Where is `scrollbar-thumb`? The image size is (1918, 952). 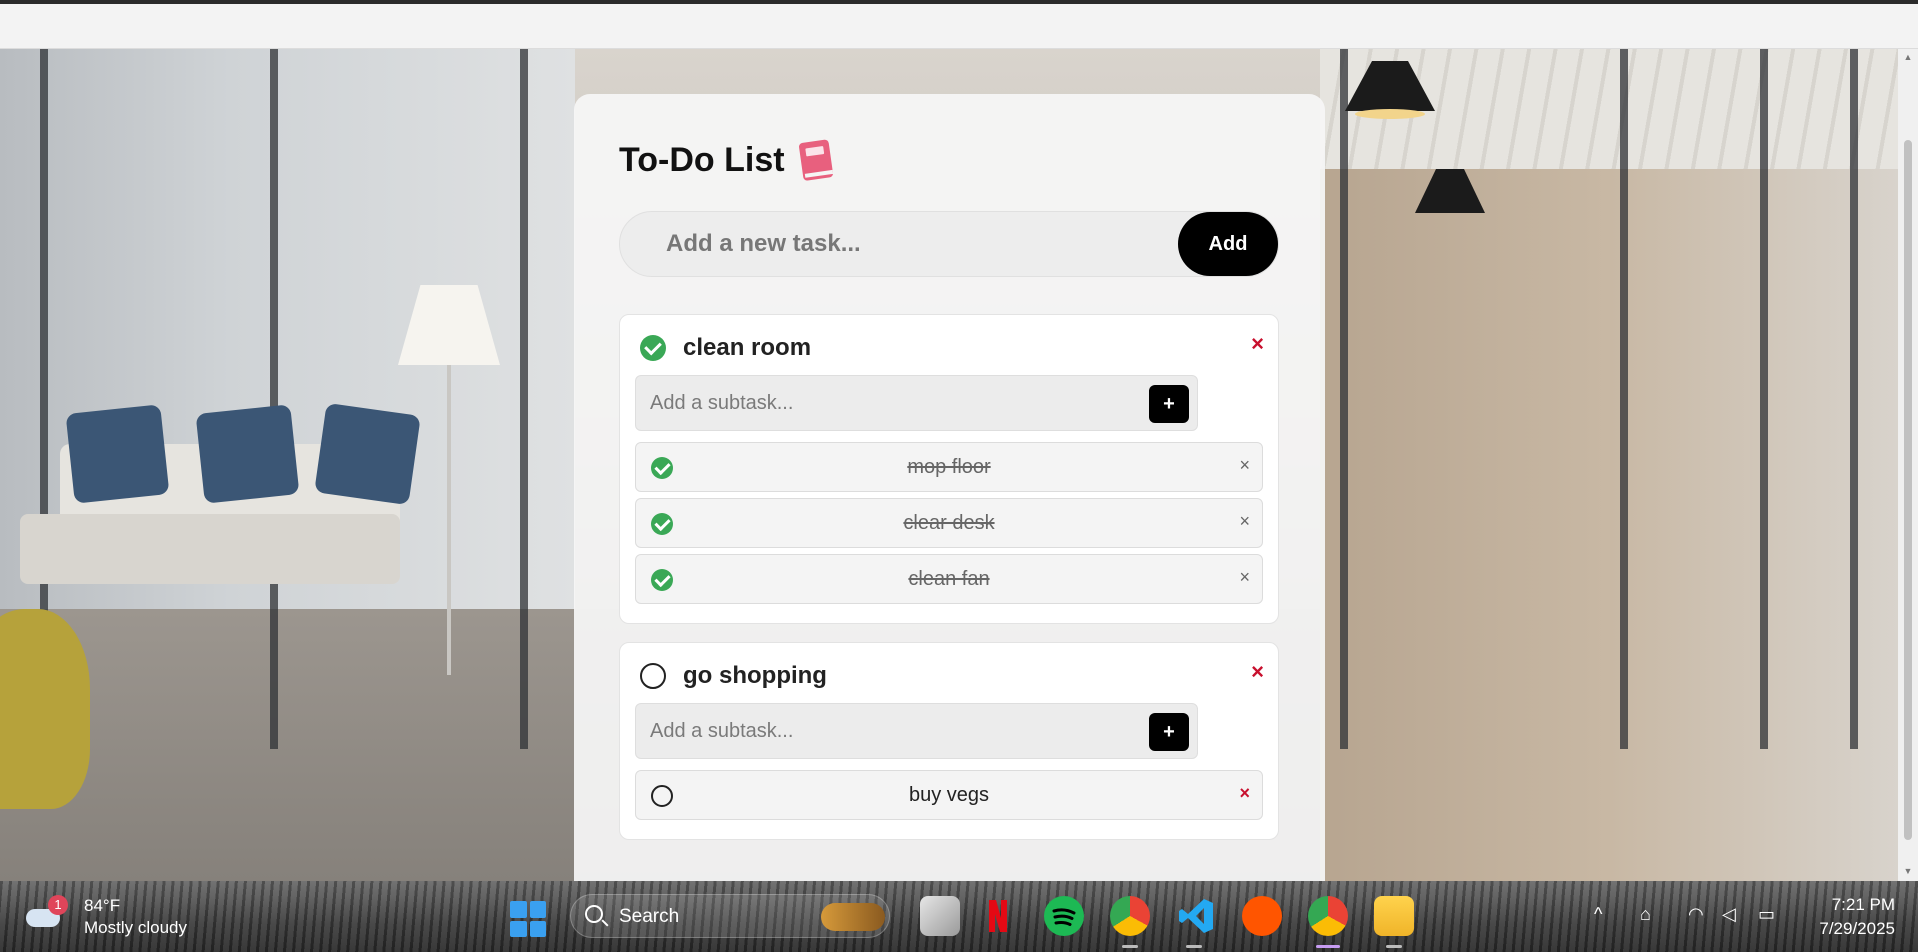
scrollbar-thumb is located at coordinates (1908, 490).